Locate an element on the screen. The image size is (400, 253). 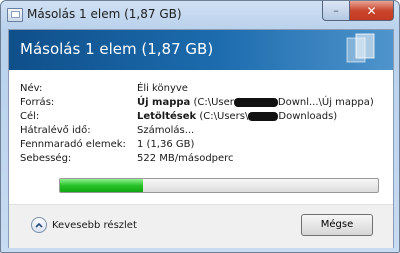
minimize-button: – is located at coordinates (336, 11).